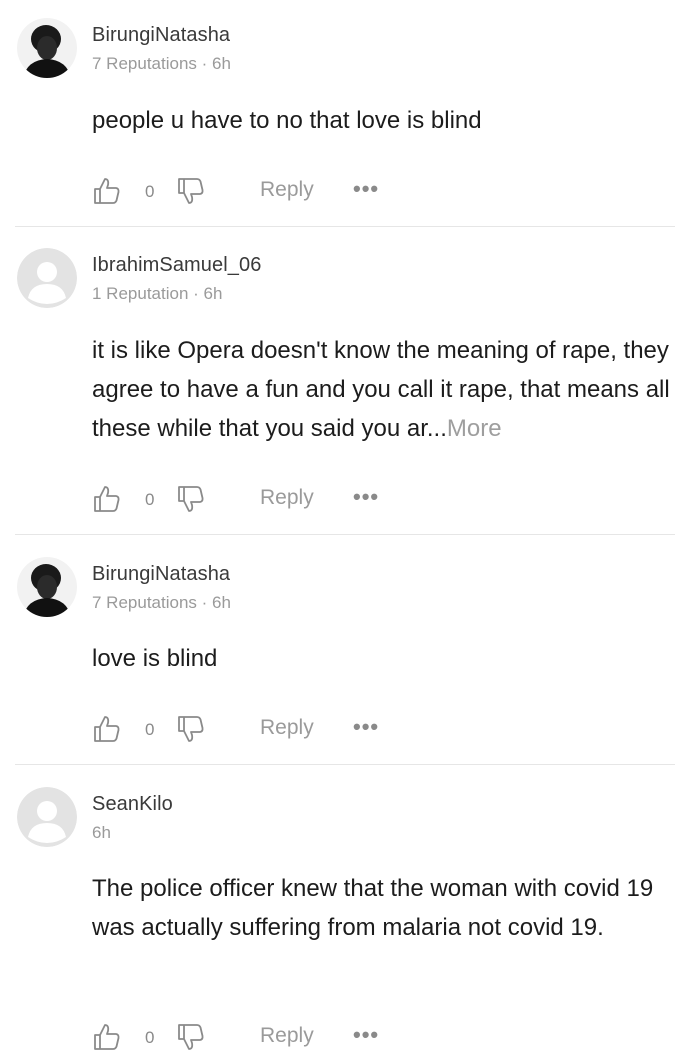 This screenshot has height=1063, width=690. Describe the element at coordinates (385, 658) in the screenshot. I see `comment-body: love is blind` at that location.